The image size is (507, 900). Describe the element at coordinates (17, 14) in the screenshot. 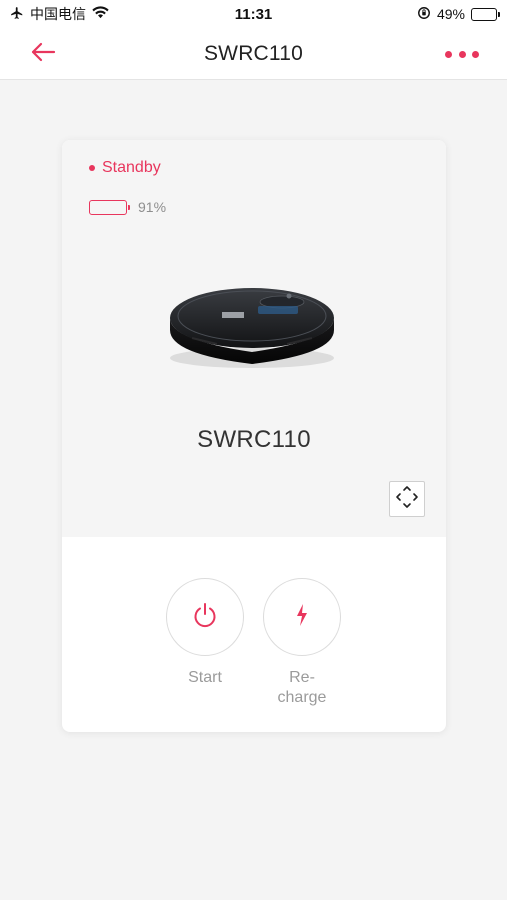

I see `airplane-icon` at that location.